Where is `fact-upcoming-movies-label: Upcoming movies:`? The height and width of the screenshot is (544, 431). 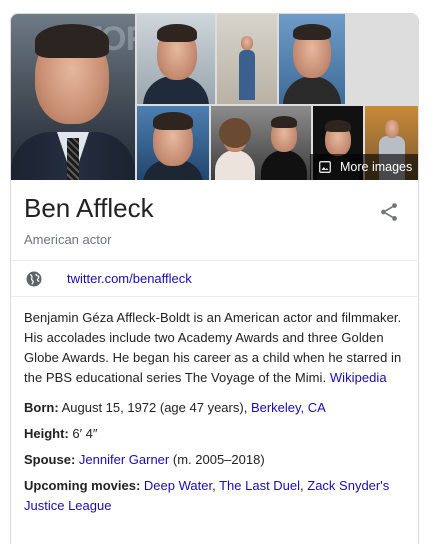 fact-upcoming-movies-label: Upcoming movies: is located at coordinates (82, 485).